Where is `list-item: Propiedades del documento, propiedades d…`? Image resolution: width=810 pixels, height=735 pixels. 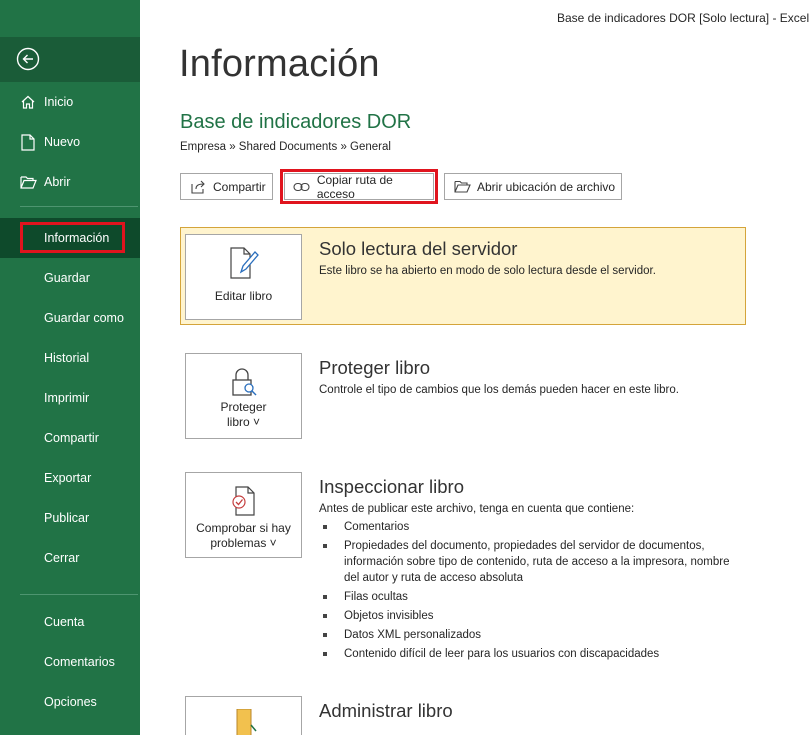
list-item: Propiedades del documento, propiedades d… is located at coordinates (532, 562).